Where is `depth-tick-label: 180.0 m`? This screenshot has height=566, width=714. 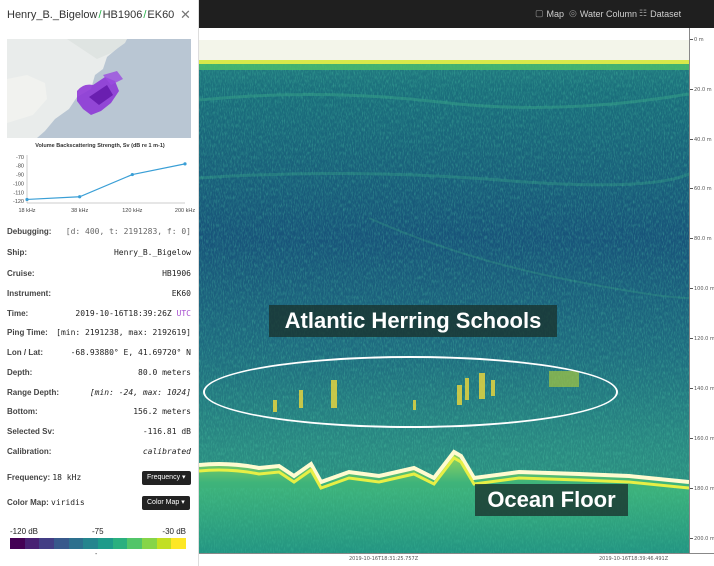
depth-tick-label: 180.0 m is located at coordinates (702, 489).